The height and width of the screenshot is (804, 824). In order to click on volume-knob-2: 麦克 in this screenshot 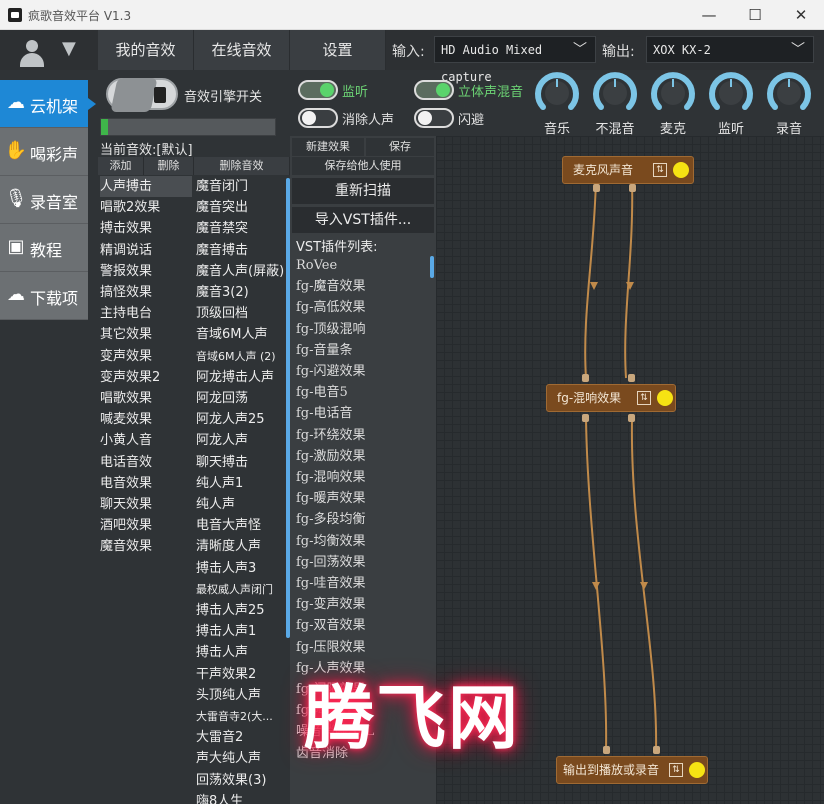, I will do `click(673, 103)`.